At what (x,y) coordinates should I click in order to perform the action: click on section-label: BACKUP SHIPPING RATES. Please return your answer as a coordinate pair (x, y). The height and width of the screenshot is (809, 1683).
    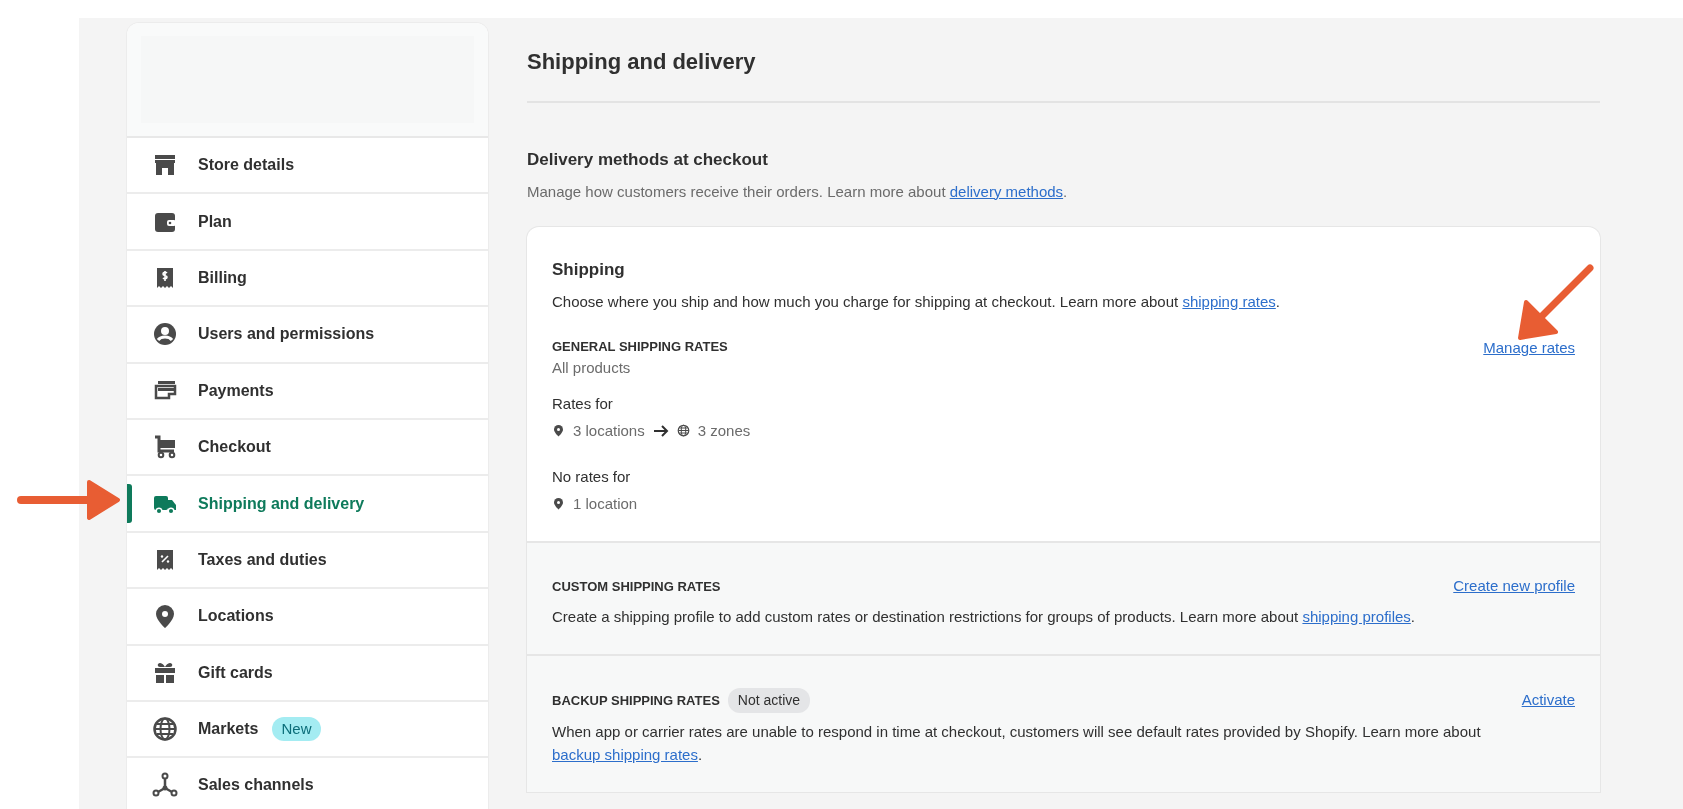
    Looking at the image, I should click on (636, 700).